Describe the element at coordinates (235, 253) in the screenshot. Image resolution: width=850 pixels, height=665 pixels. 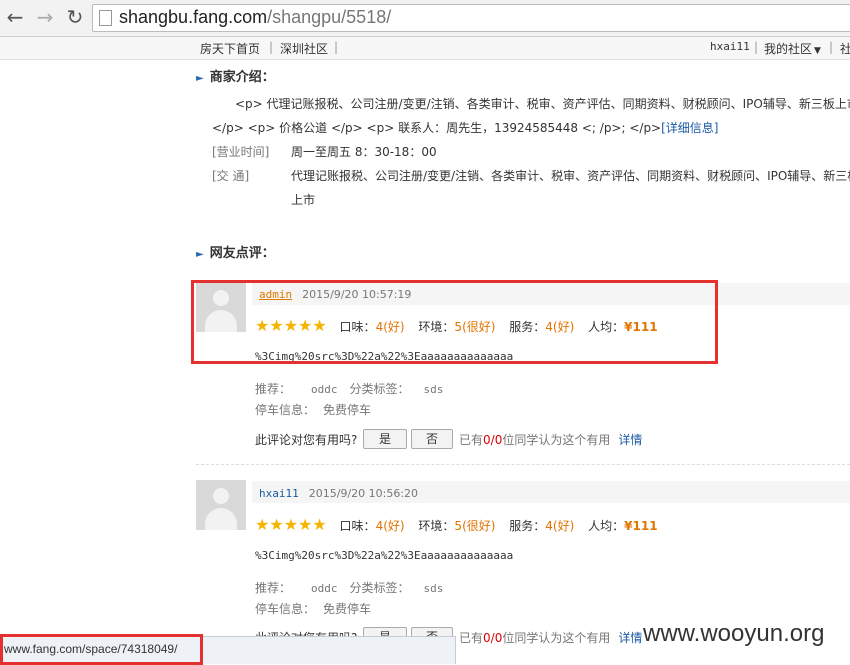
I see `comments-section-title: ► 网友点评：` at that location.